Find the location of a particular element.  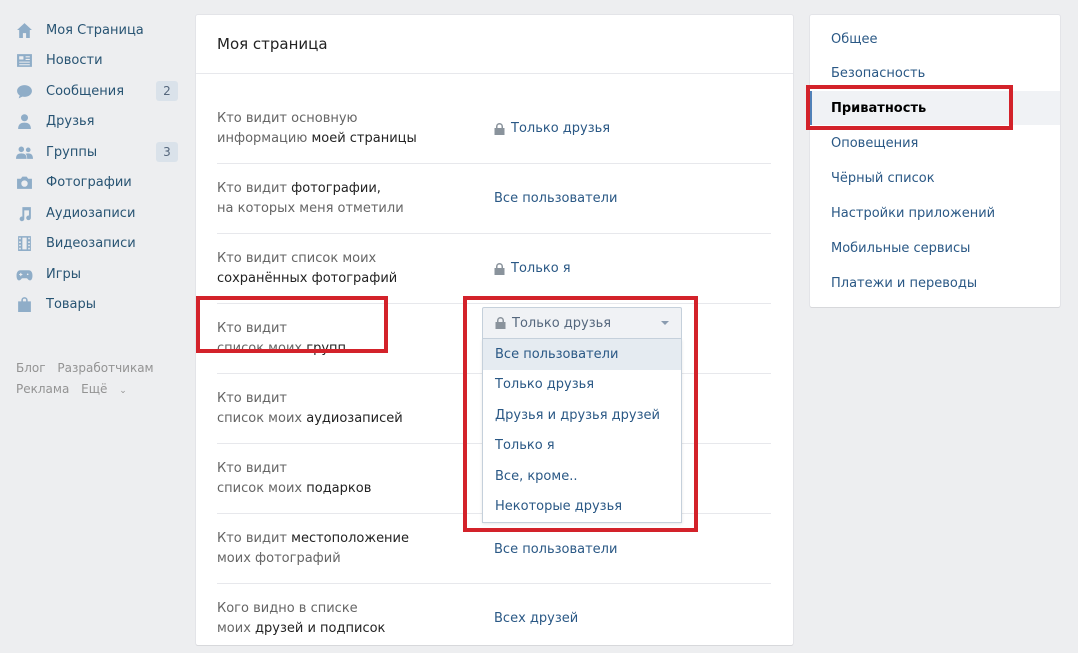

privacy-value-dropdown: Только друзья is located at coordinates (552, 128).